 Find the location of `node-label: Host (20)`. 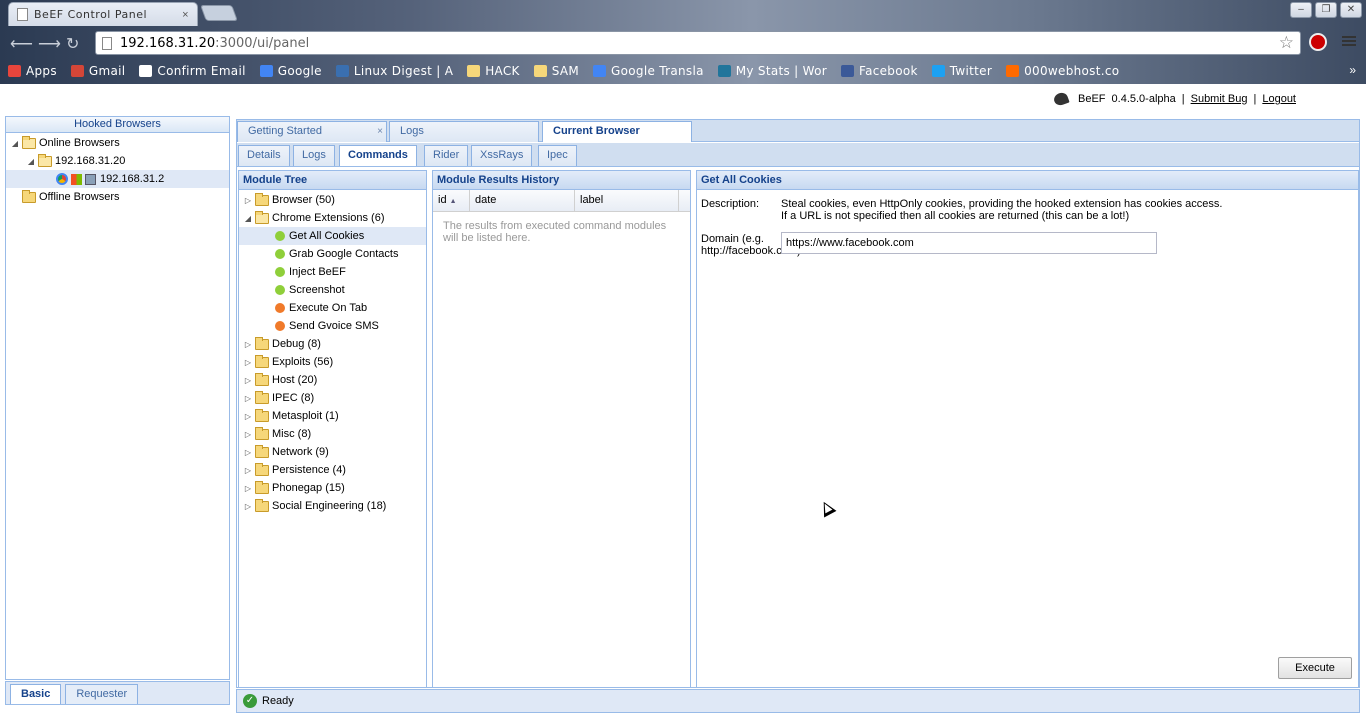

node-label: Host (20) is located at coordinates (295, 380).